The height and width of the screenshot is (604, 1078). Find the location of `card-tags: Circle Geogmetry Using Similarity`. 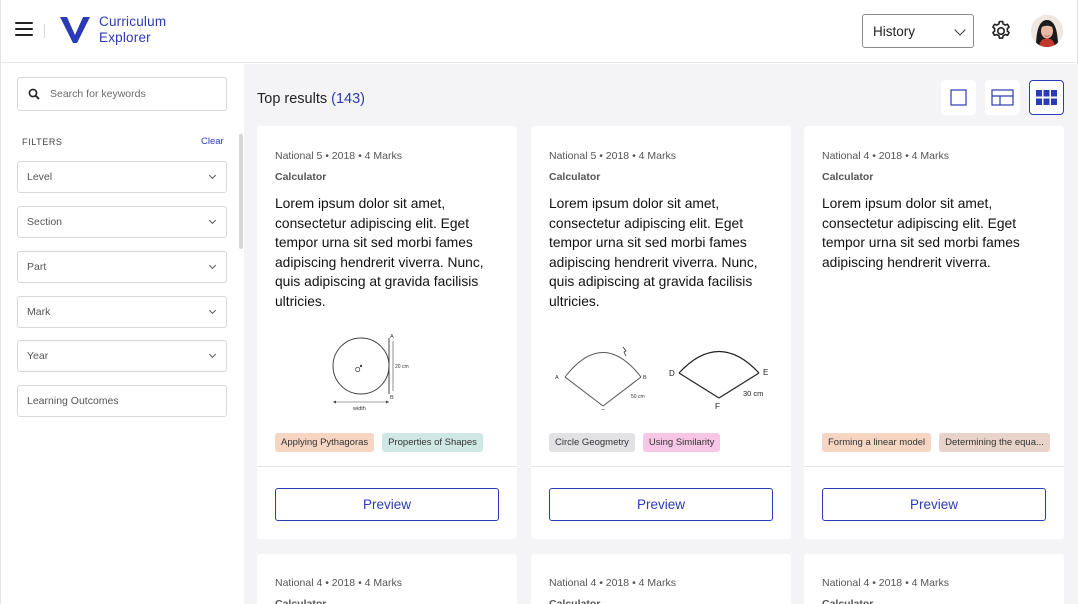

card-tags: Circle Geogmetry Using Similarity is located at coordinates (635, 442).